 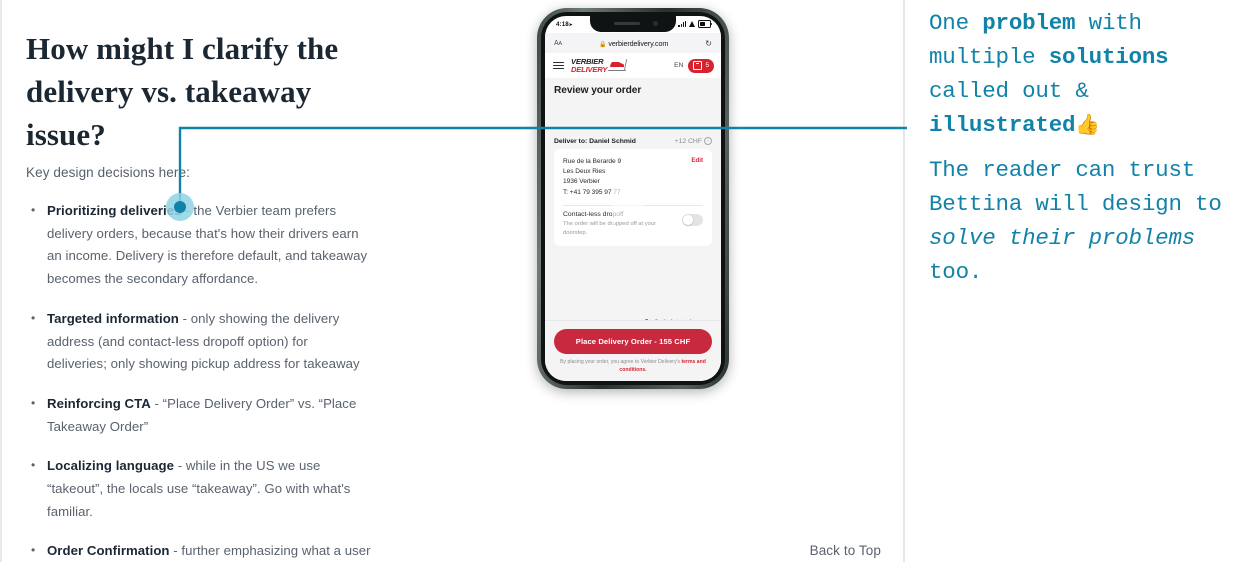 I want to click on order-heading: Review your order, so click(x=598, y=90).